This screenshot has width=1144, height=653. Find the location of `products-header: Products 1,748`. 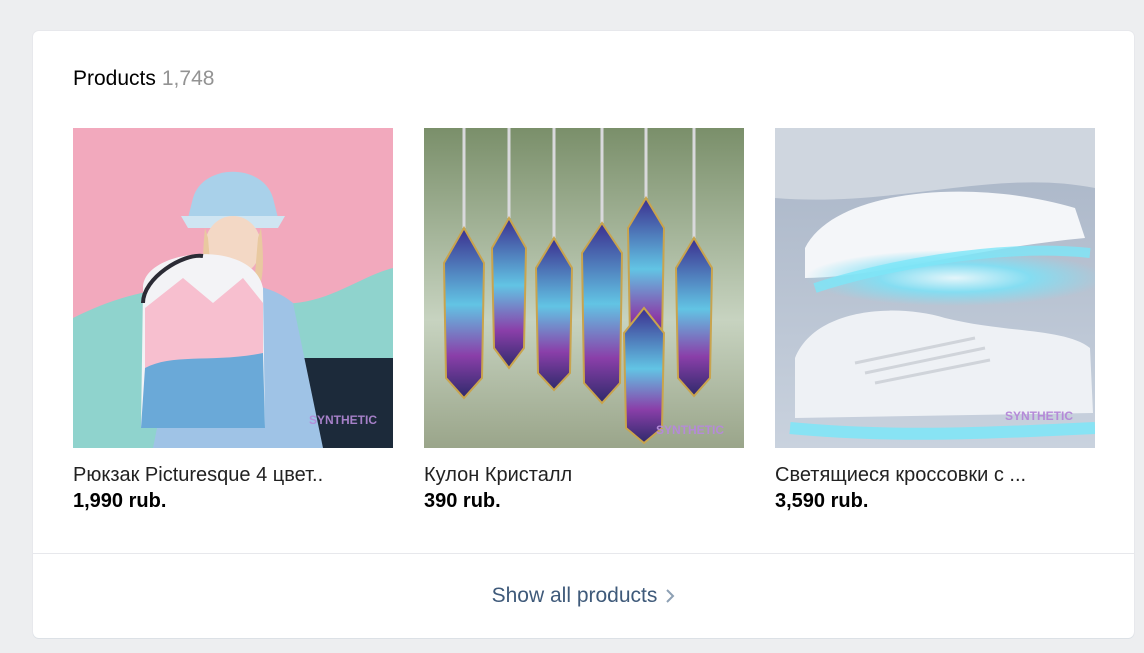

products-header: Products 1,748 is located at coordinates (143, 79).